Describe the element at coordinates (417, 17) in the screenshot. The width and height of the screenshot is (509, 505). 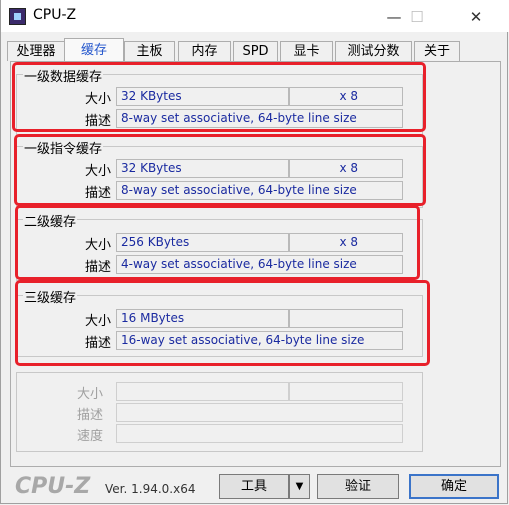
I see `maximize-button: ☐` at that location.